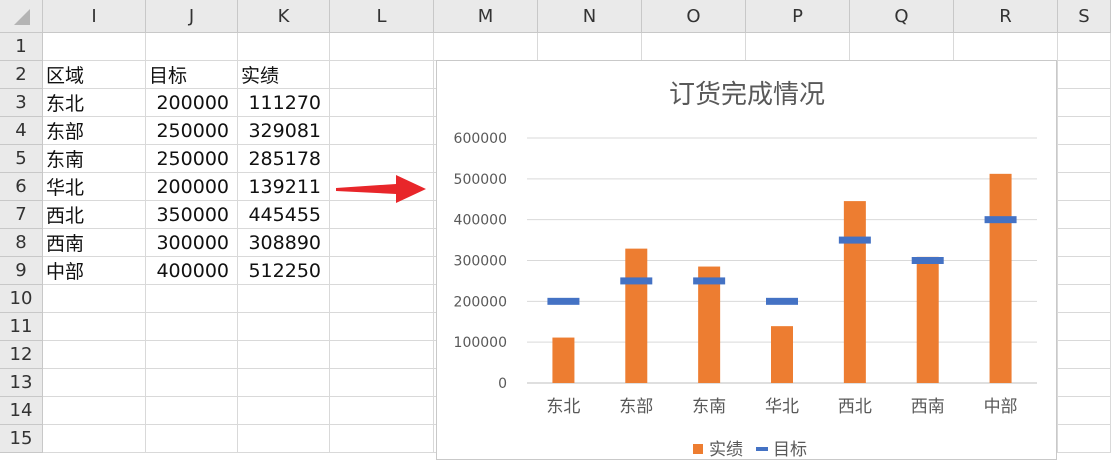 Image resolution: width=1111 pixels, height=465 pixels. I want to click on cell-J13, so click(192, 383).